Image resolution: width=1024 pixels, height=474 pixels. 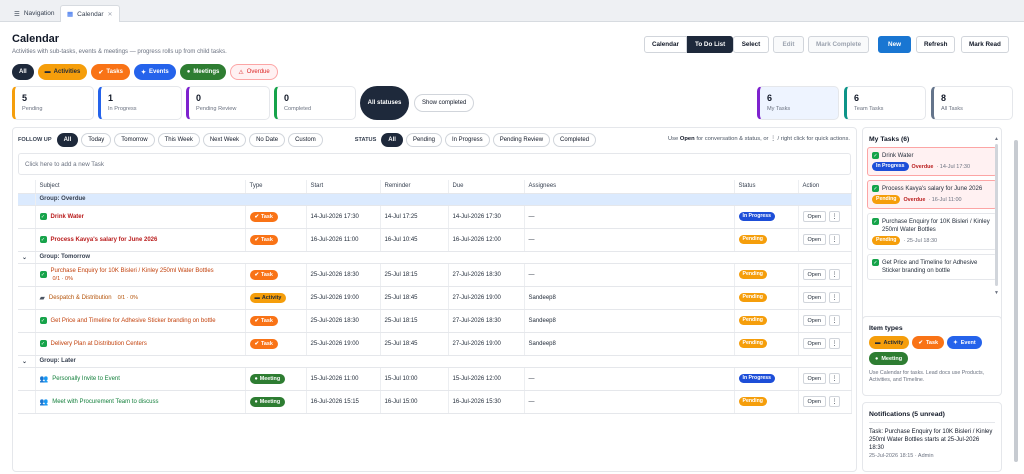 I want to click on col-due: Due, so click(x=486, y=187).